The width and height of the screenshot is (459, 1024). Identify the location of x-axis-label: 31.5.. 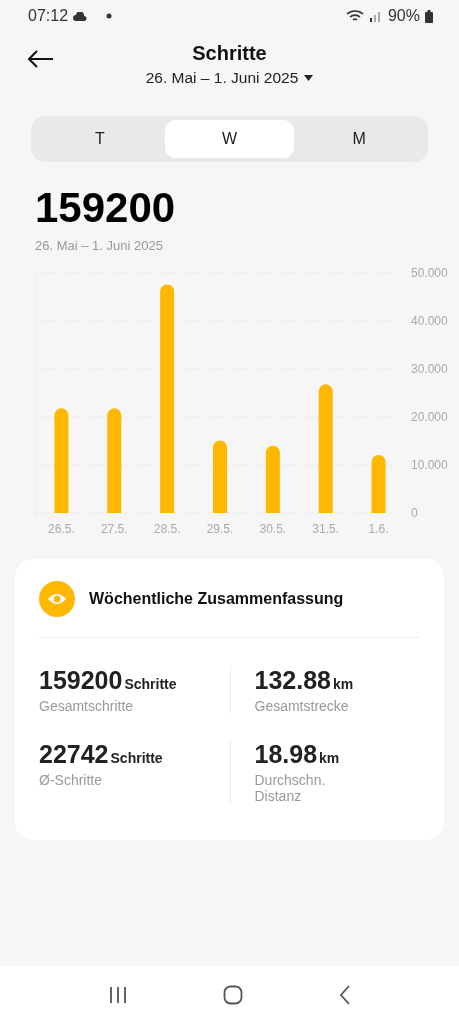
(326, 529).